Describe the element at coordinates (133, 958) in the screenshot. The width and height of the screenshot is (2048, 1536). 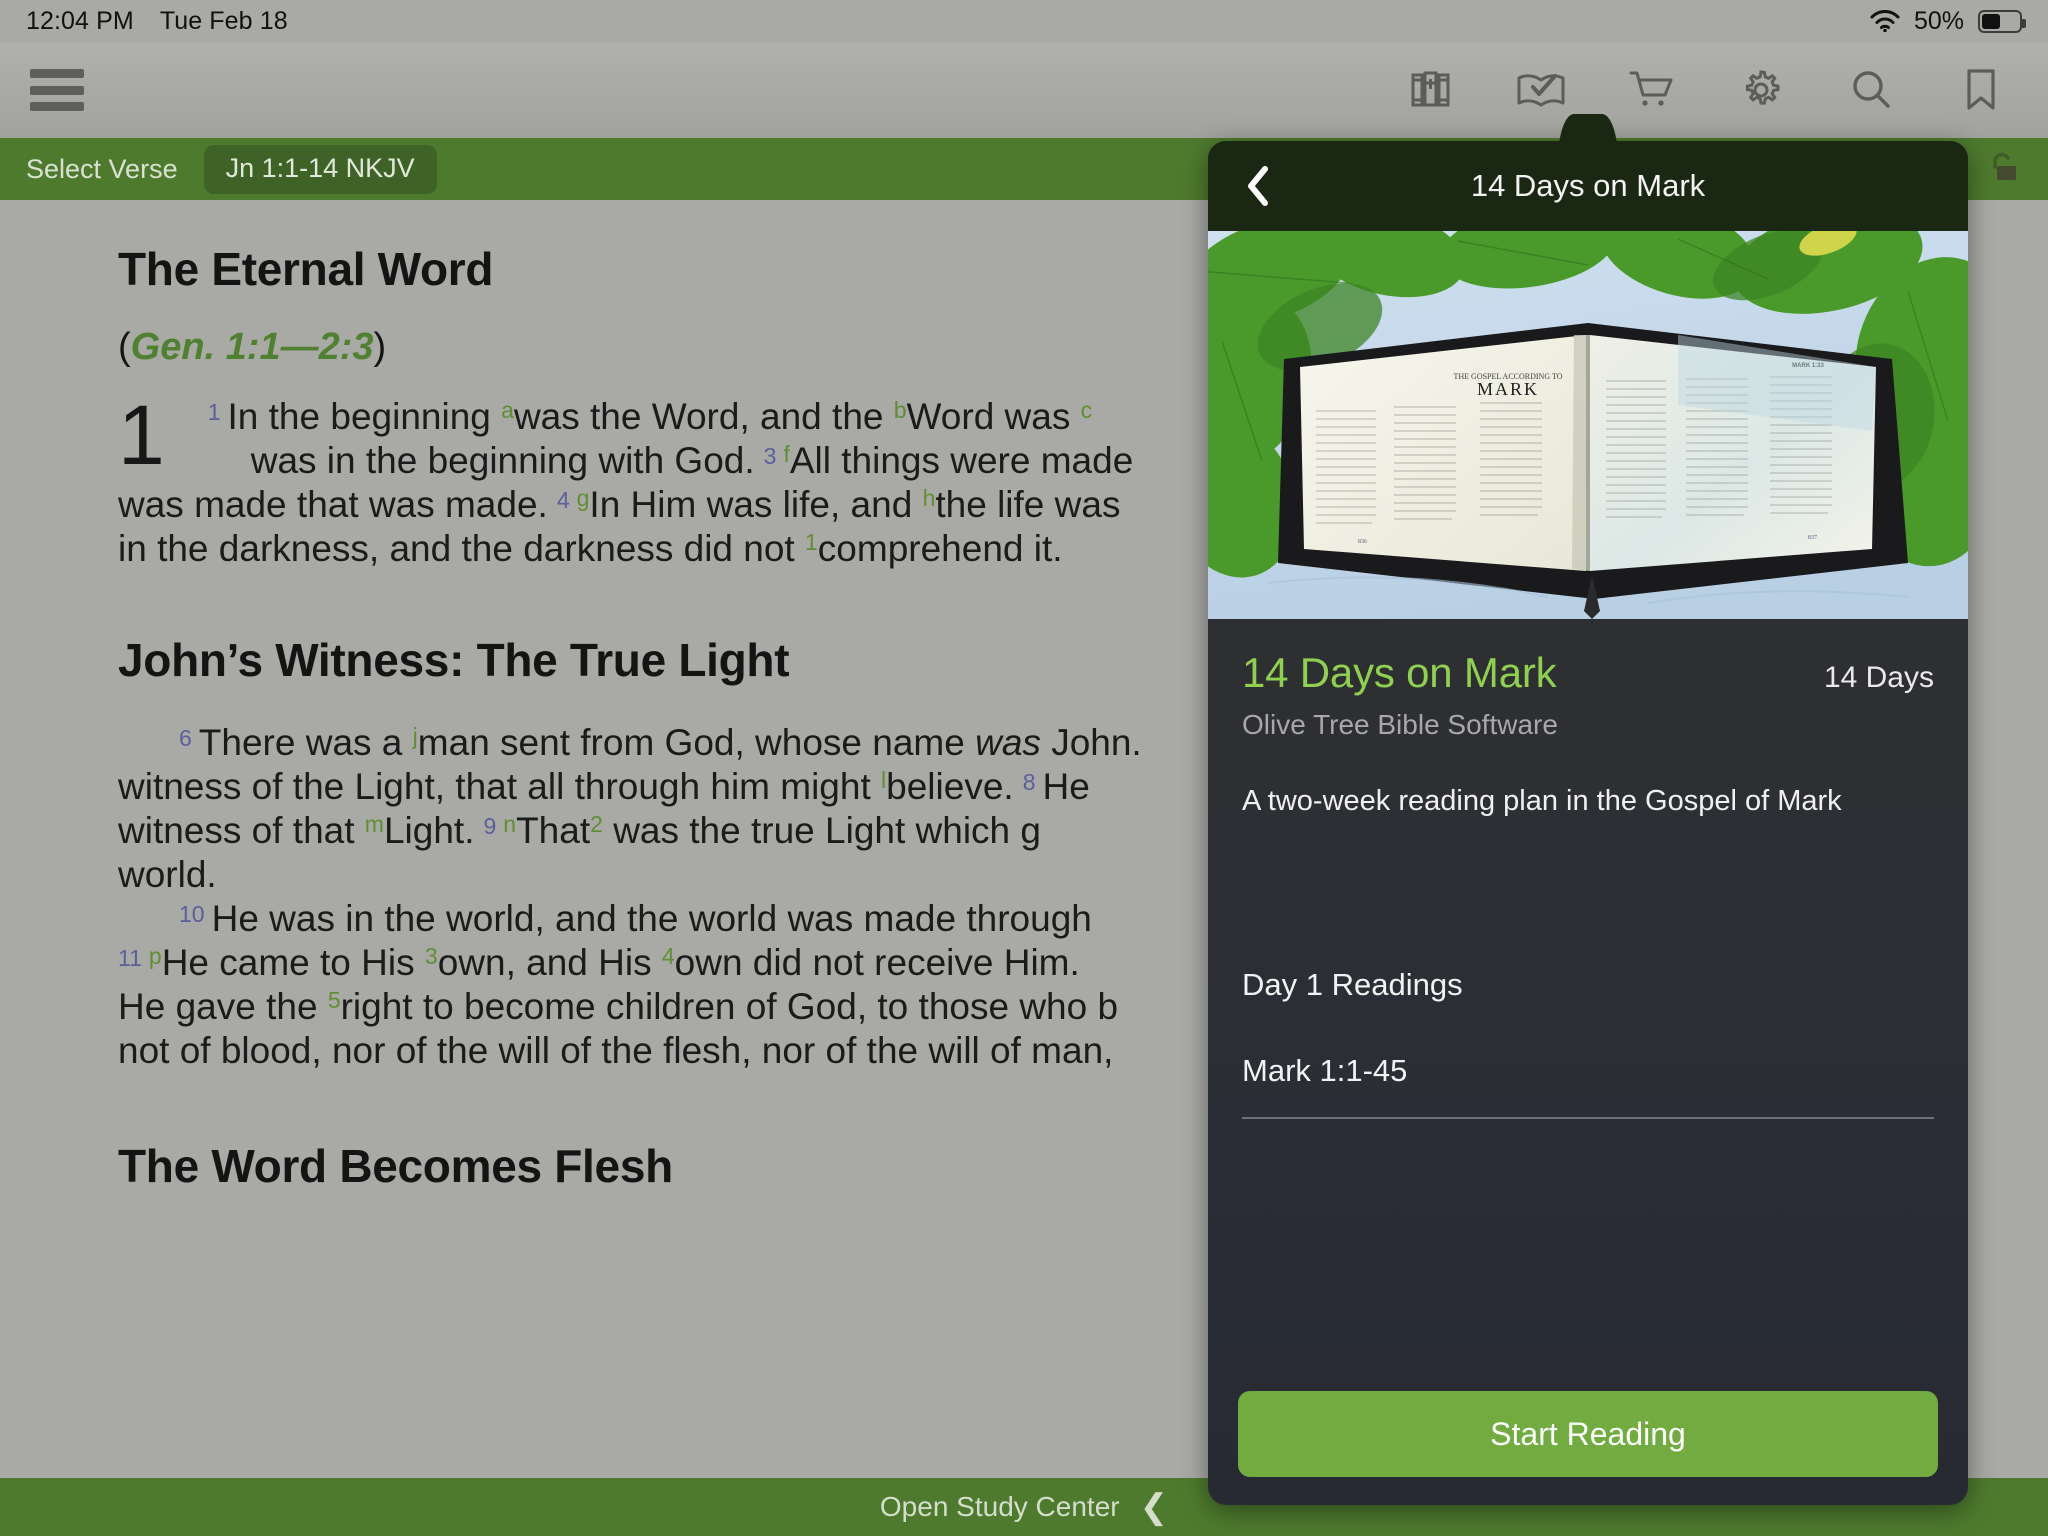
I see `verse-number: 11` at that location.